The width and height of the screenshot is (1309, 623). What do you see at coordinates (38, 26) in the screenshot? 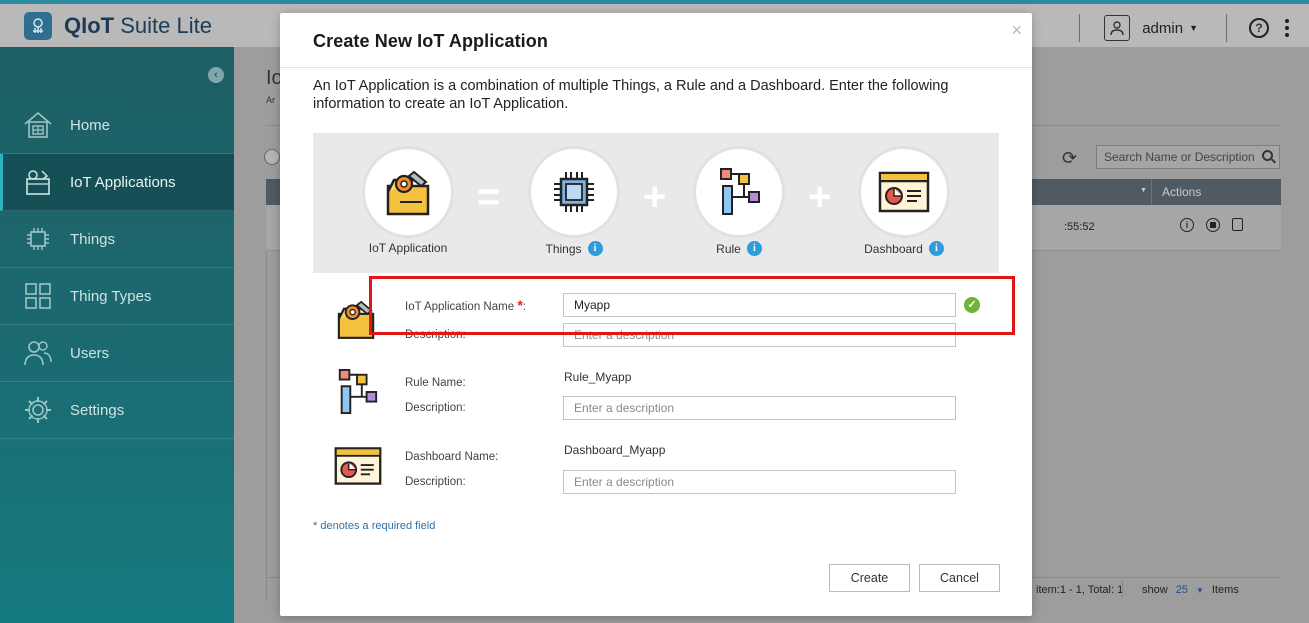
I see `qiot-logo-icon` at bounding box center [38, 26].